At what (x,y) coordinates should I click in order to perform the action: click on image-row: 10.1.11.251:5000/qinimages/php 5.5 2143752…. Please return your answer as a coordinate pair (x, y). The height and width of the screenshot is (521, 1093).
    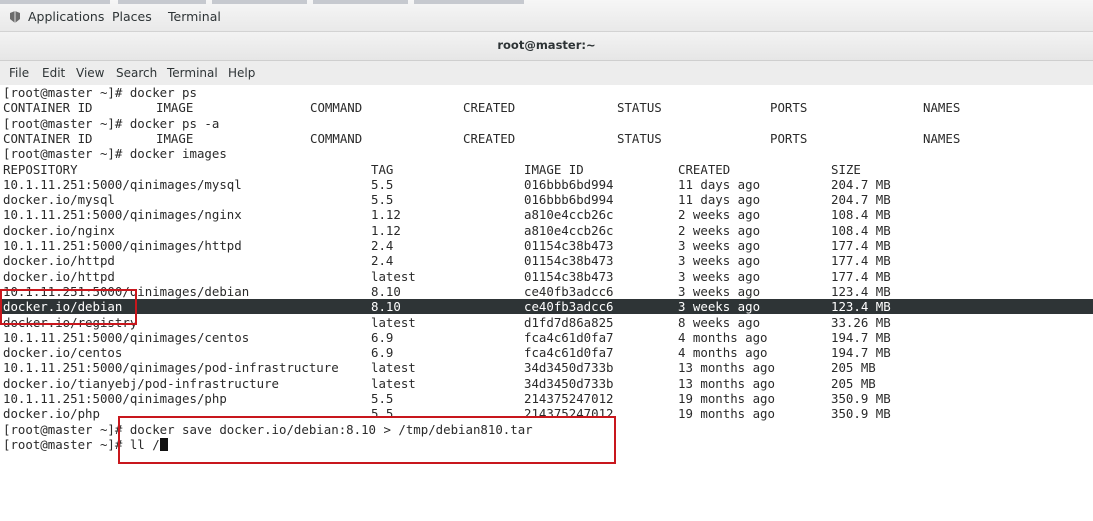
    Looking at the image, I should click on (546, 398).